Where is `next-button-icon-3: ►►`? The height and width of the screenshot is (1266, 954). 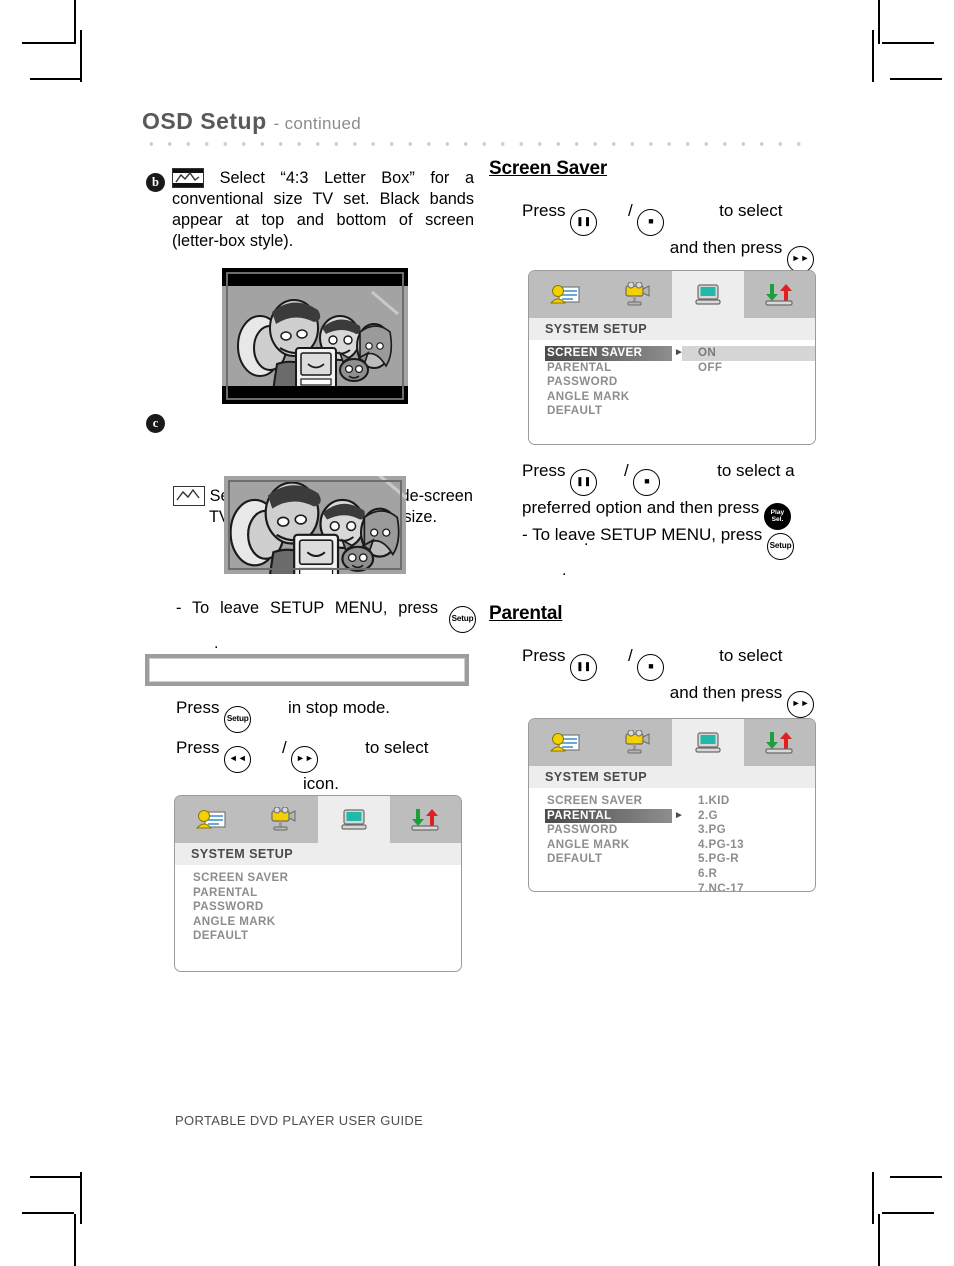 next-button-icon-3: ►► is located at coordinates (800, 704).